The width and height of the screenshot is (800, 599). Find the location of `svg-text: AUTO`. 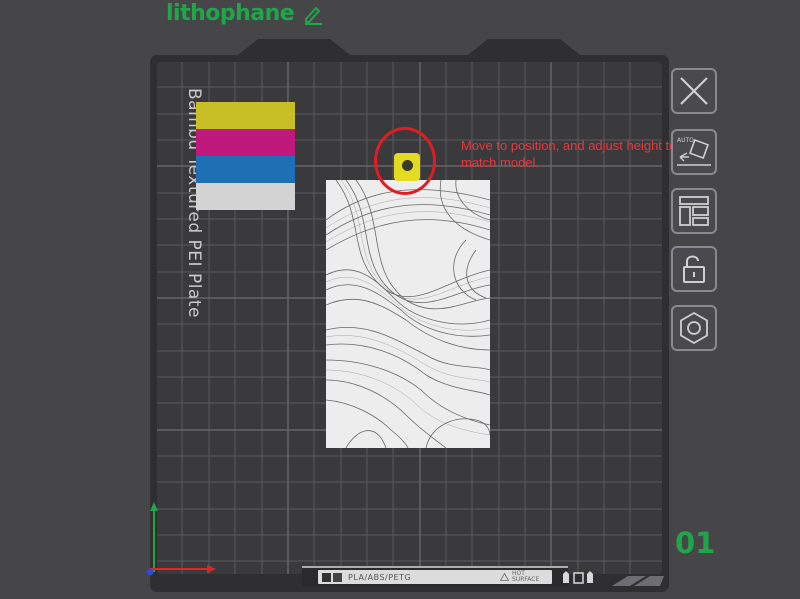

svg-text: AUTO is located at coordinates (685, 140).